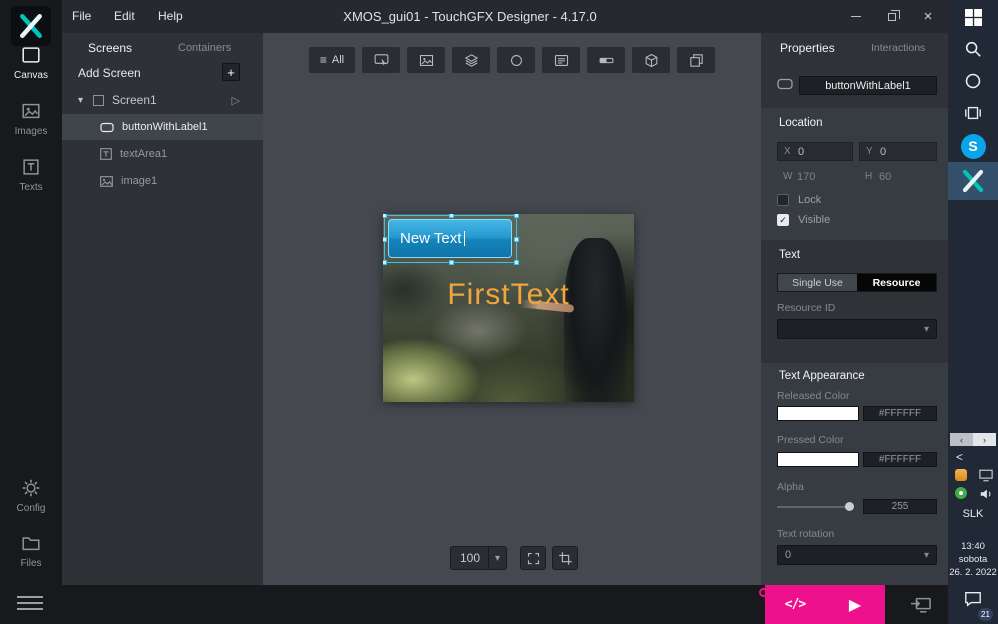 This screenshot has width=998, height=624. What do you see at coordinates (787, 151) in the screenshot?
I see `x-label: X` at bounding box center [787, 151].